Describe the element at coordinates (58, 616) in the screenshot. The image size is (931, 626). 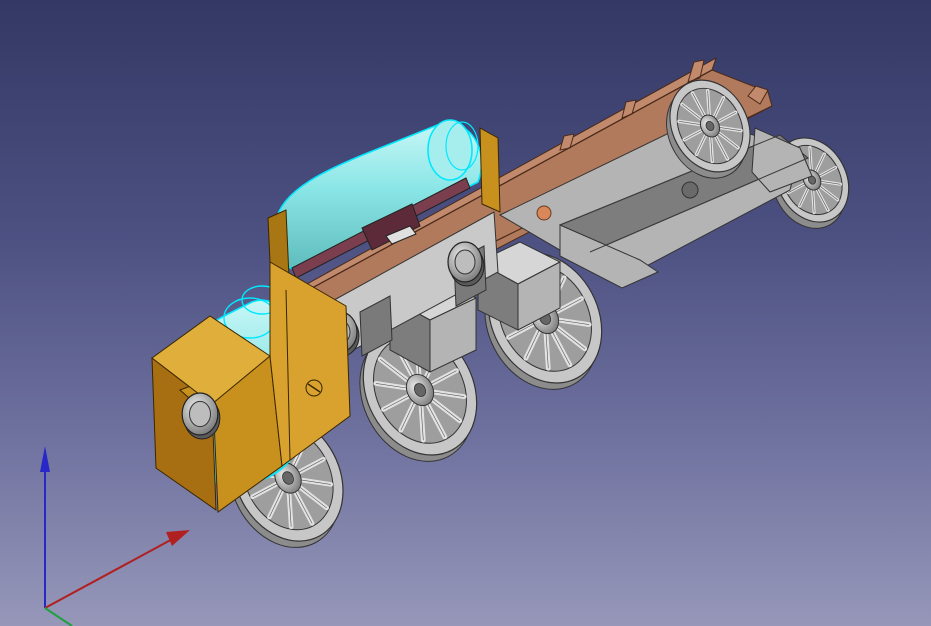
I see `y-axis-line` at that location.